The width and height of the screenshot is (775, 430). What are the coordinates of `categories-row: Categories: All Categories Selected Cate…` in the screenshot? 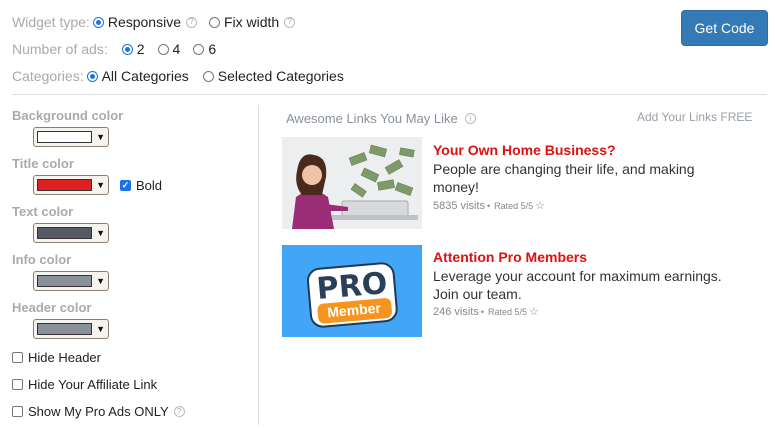 It's located at (178, 76).